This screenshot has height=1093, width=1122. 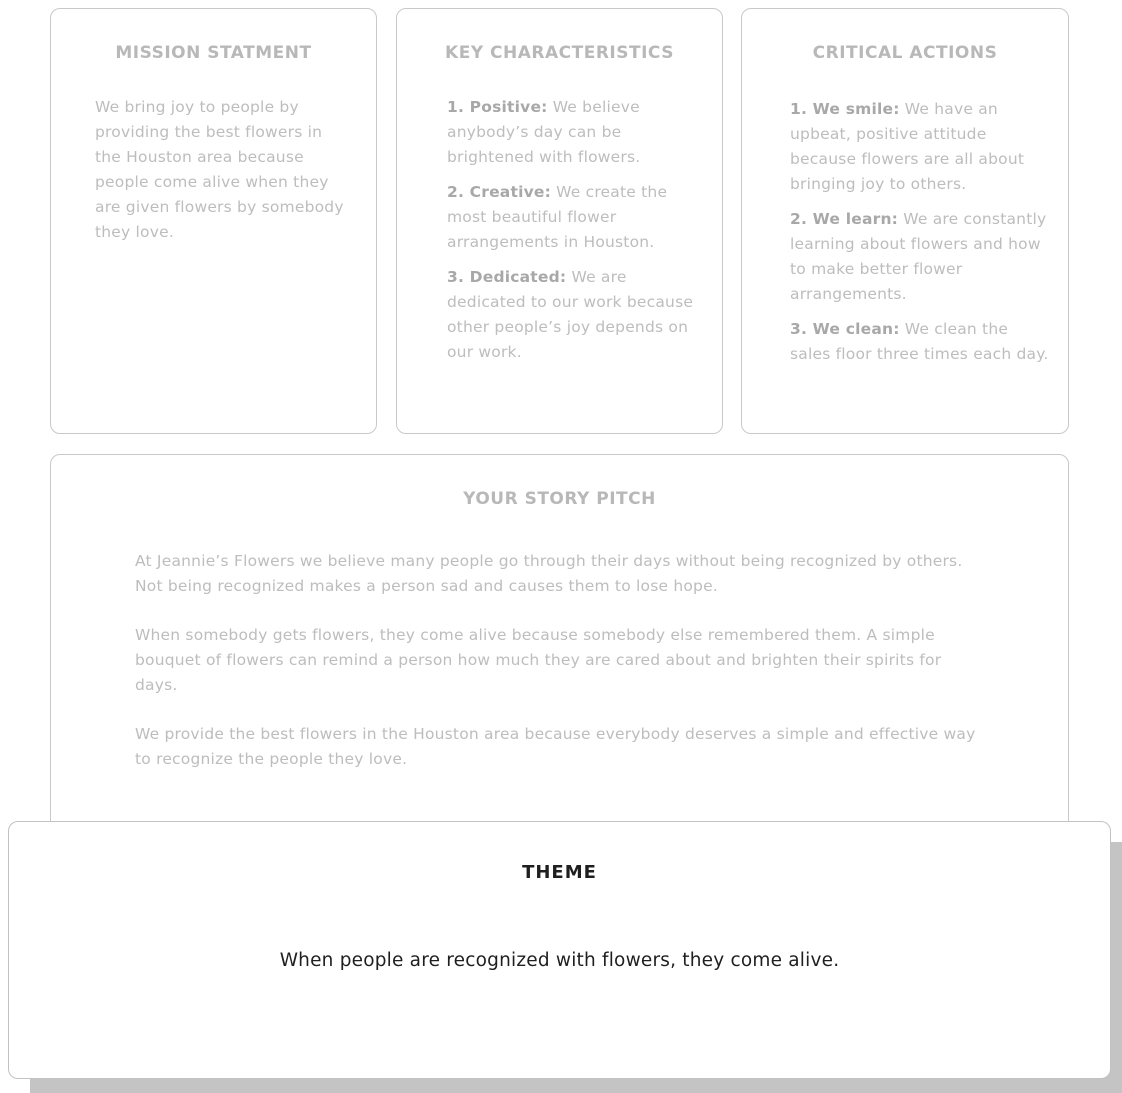 What do you see at coordinates (844, 219) in the screenshot?
I see `action-label: 2. We learn:` at bounding box center [844, 219].